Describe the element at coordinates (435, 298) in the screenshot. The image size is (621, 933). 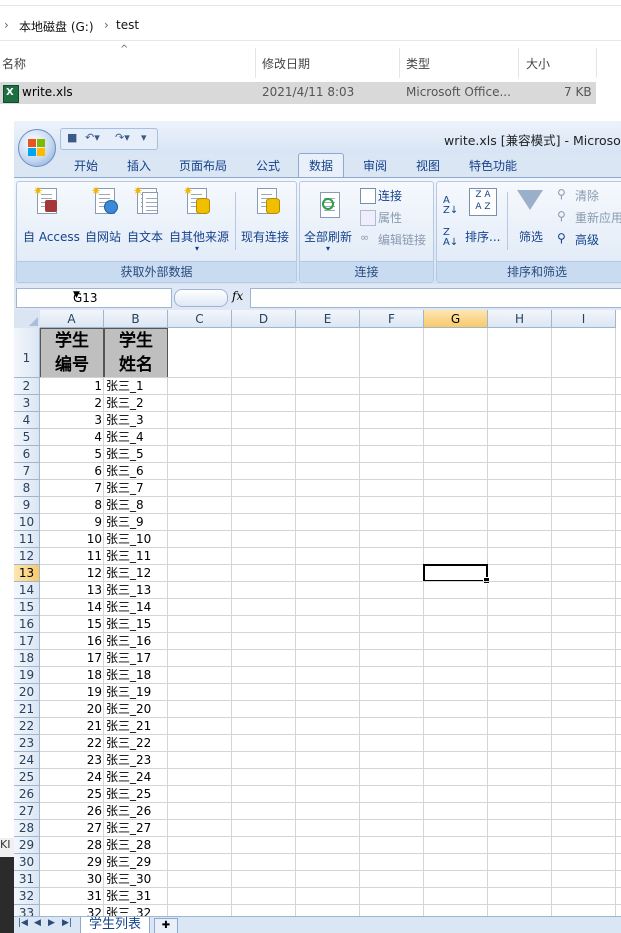
I see `formula-input` at that location.